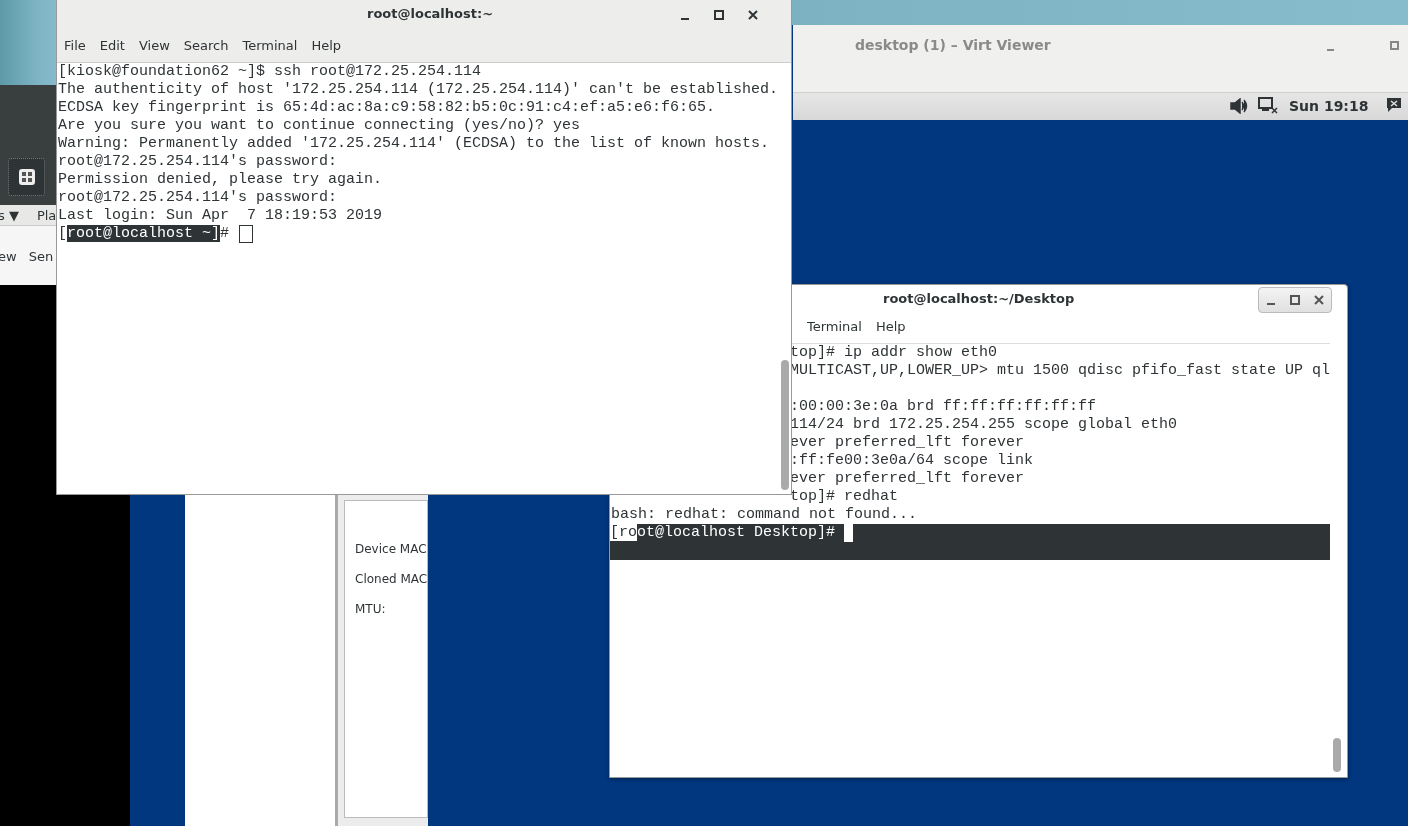 The height and width of the screenshot is (826, 1408). I want to click on window-title: desktop (1) – Virt Viewer, so click(953, 45).